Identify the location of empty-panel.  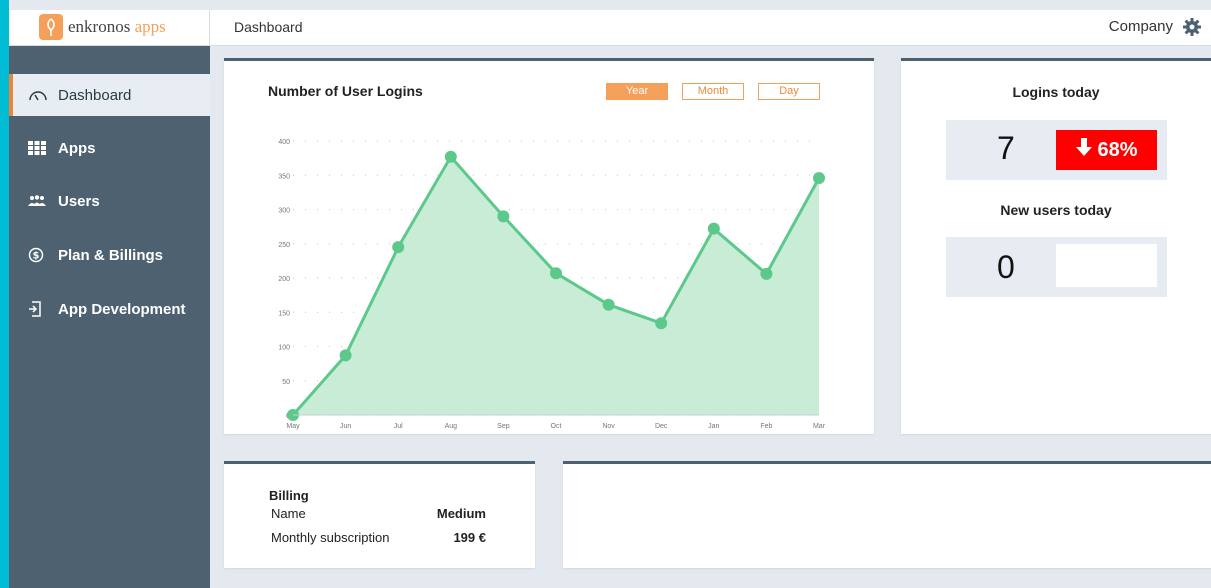
(887, 514).